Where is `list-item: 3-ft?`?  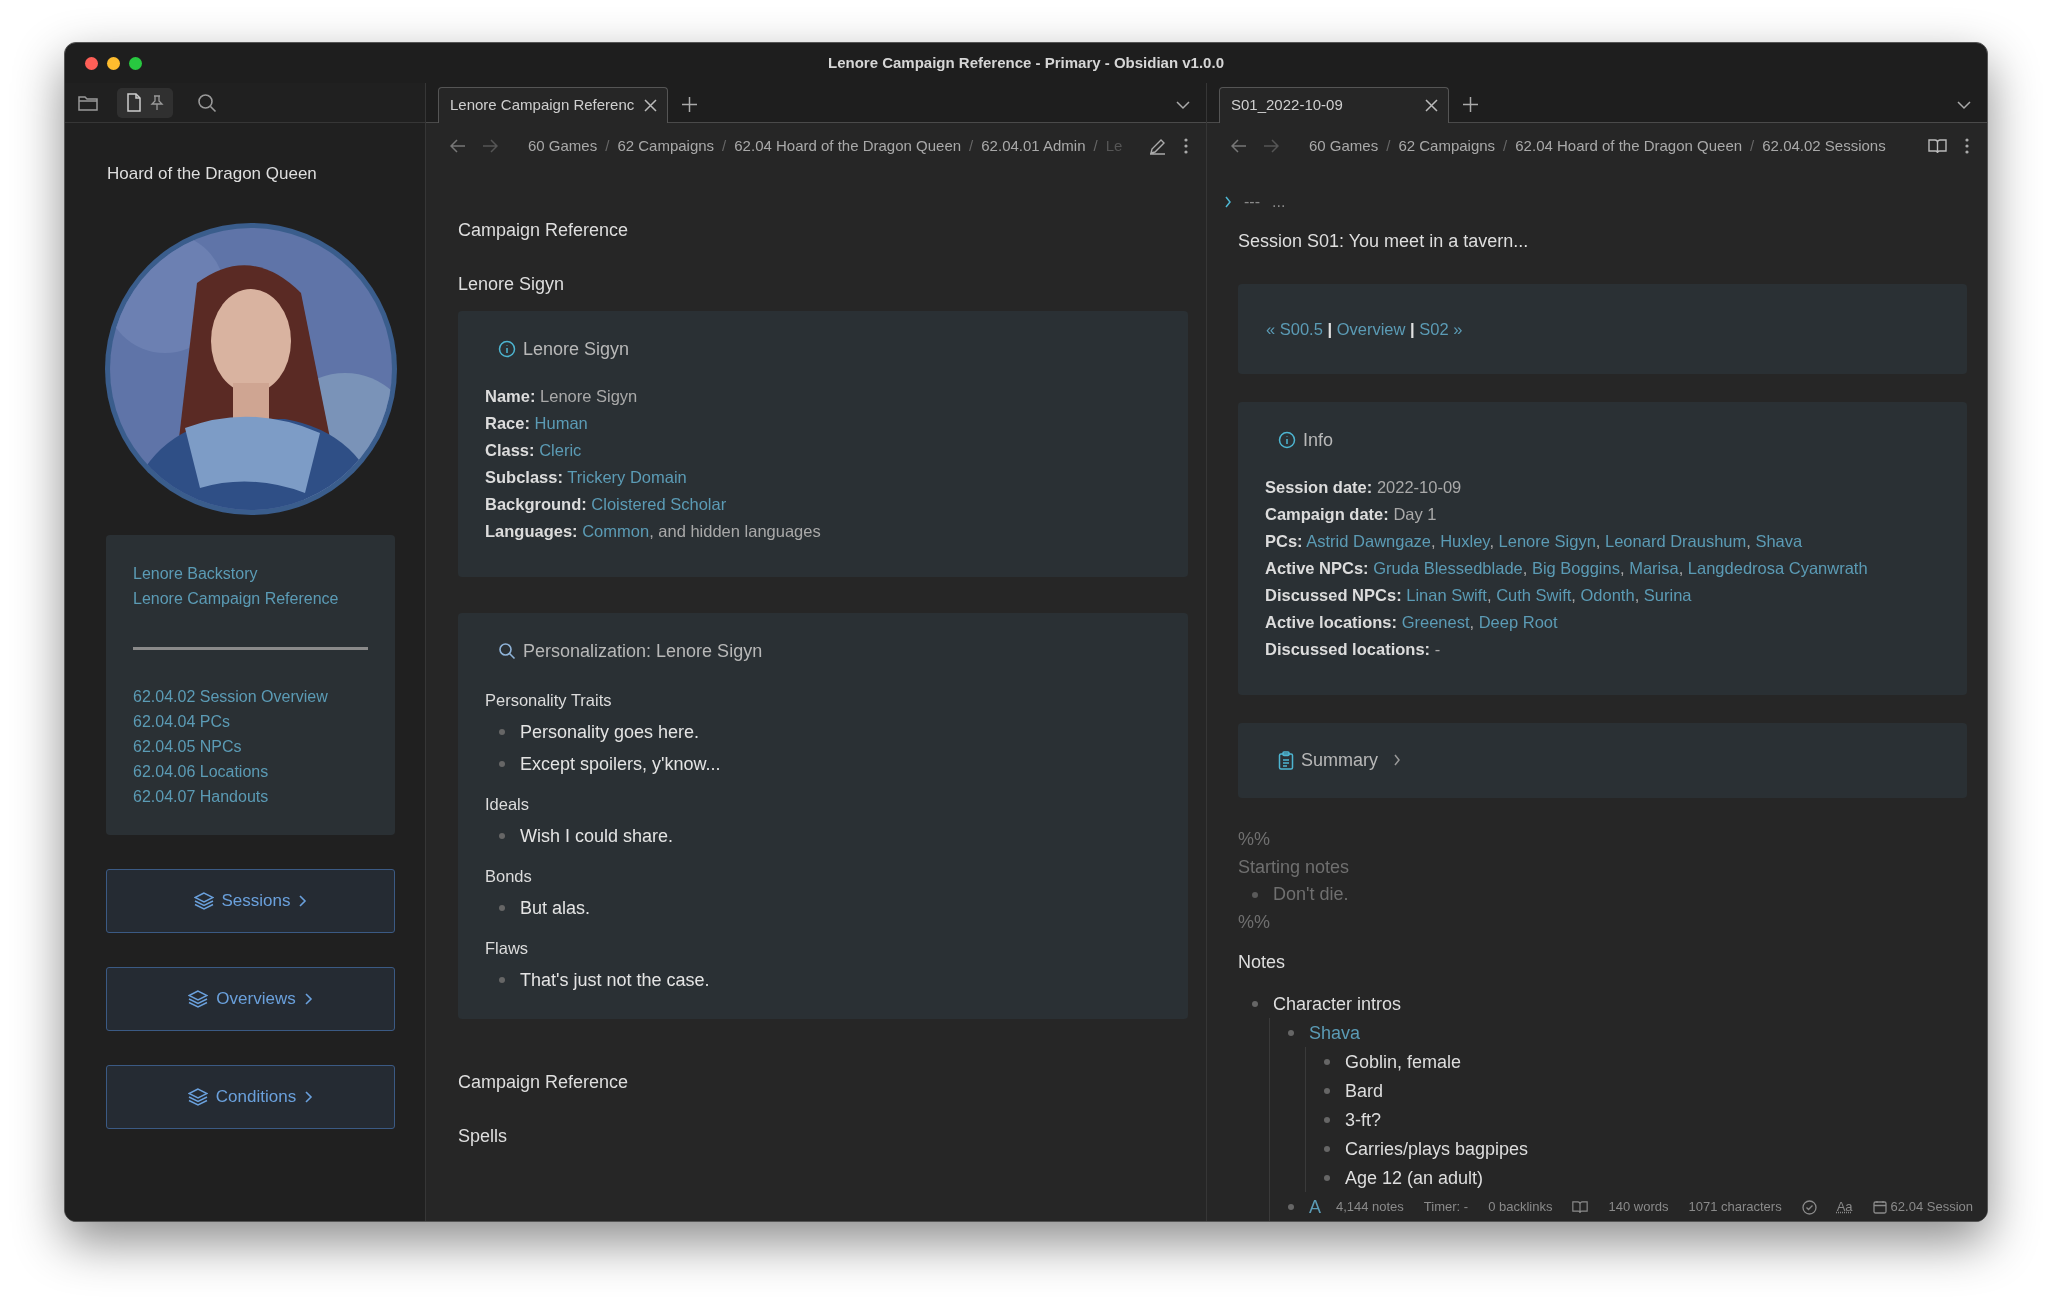 list-item: 3-ft? is located at coordinates (1363, 1119).